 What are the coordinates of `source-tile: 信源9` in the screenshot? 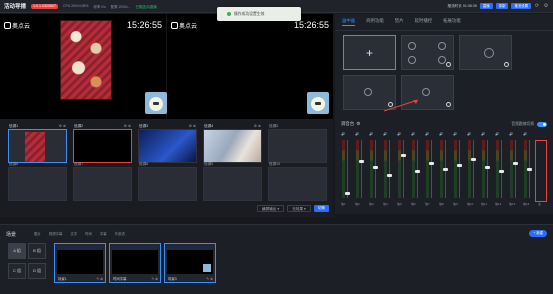 It's located at (232, 181).